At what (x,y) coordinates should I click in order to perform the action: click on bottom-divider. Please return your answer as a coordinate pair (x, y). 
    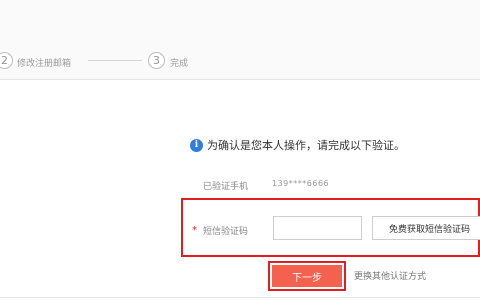
    Looking at the image, I should click on (240, 297).